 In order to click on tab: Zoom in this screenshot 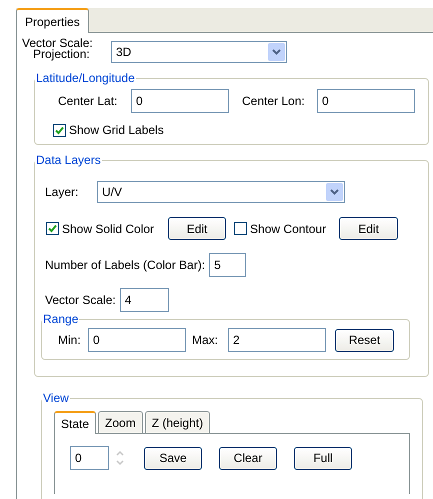, I will do `click(120, 422)`.